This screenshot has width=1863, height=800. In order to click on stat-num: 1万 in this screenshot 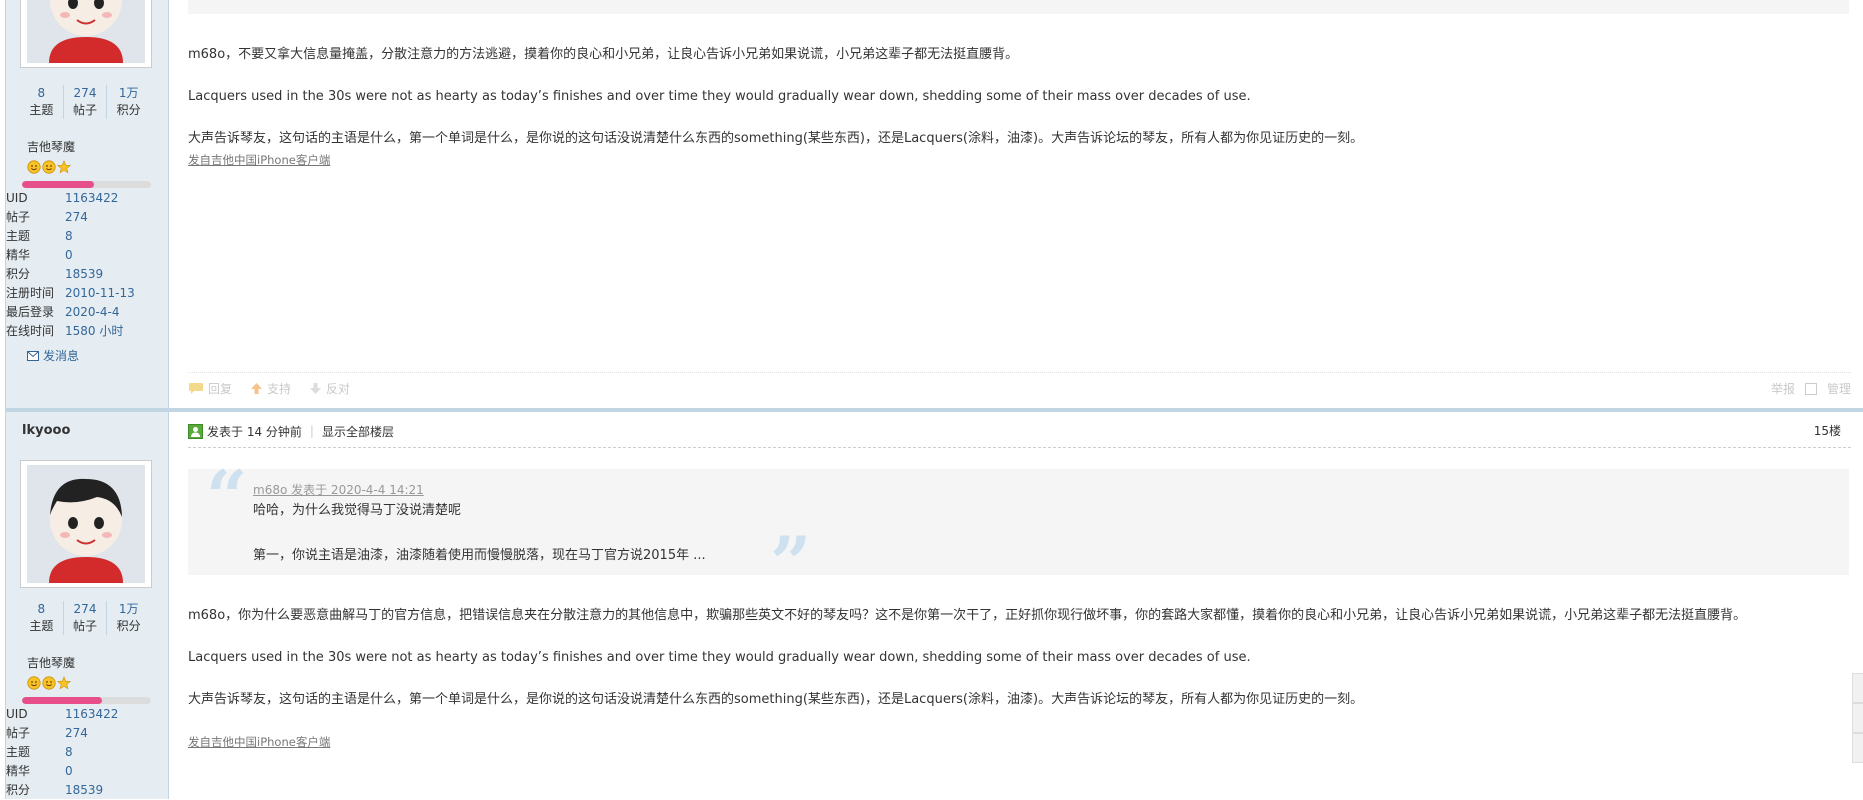, I will do `click(128, 609)`.